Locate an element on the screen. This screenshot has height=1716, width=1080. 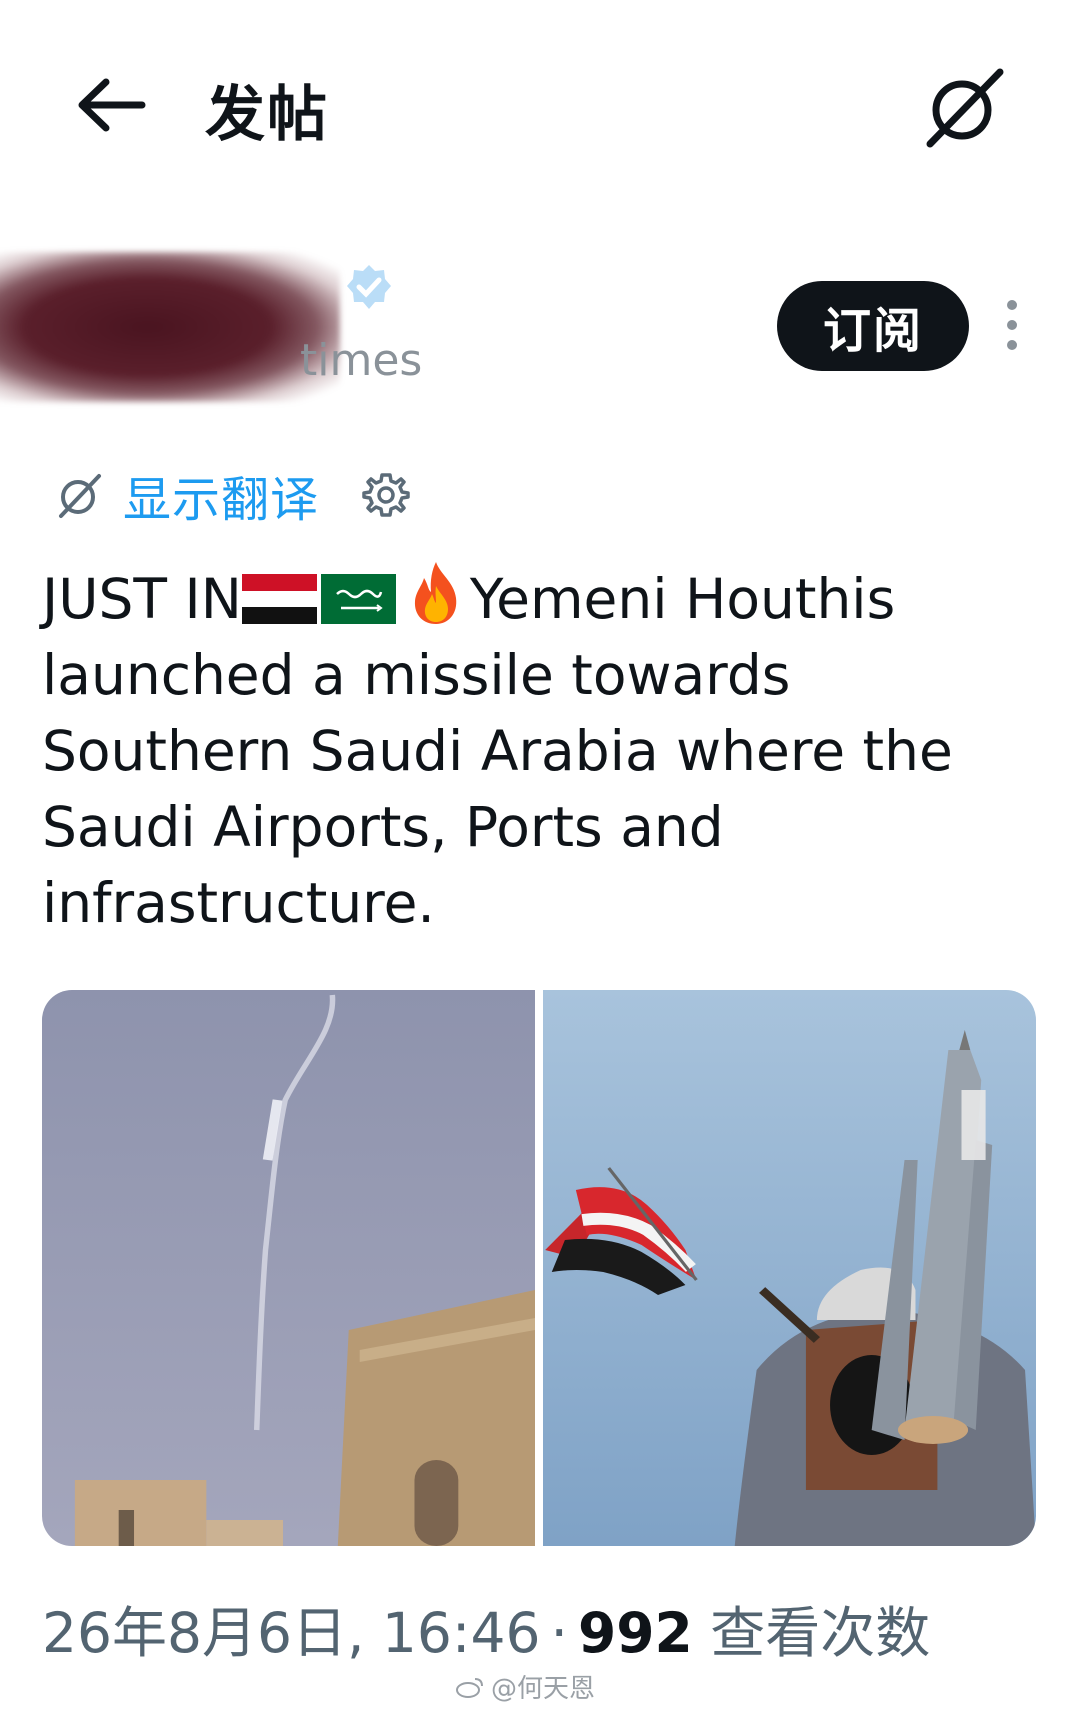
verified-badge-icon is located at coordinates (369, 287).